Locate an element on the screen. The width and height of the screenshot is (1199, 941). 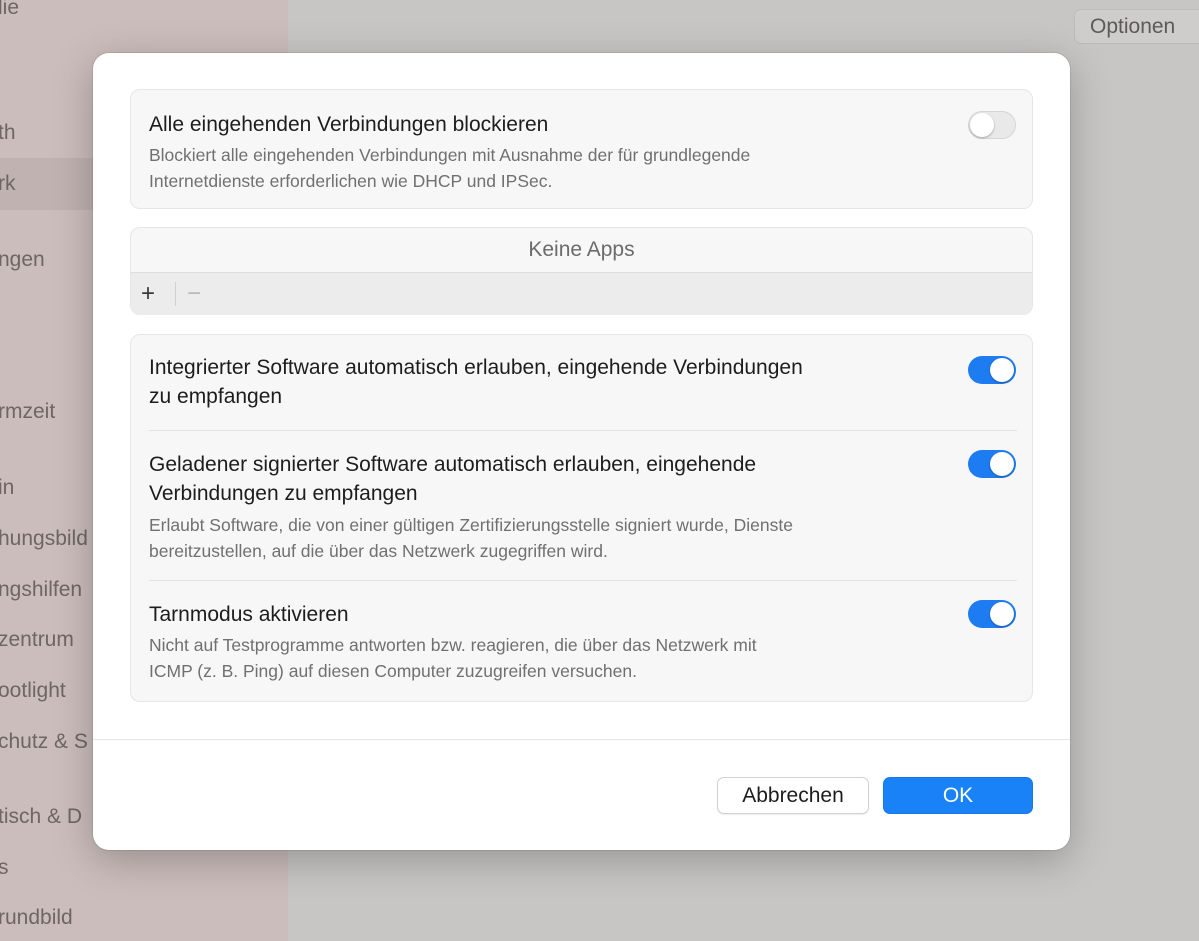
options-button: Optionen is located at coordinates (1136, 26).